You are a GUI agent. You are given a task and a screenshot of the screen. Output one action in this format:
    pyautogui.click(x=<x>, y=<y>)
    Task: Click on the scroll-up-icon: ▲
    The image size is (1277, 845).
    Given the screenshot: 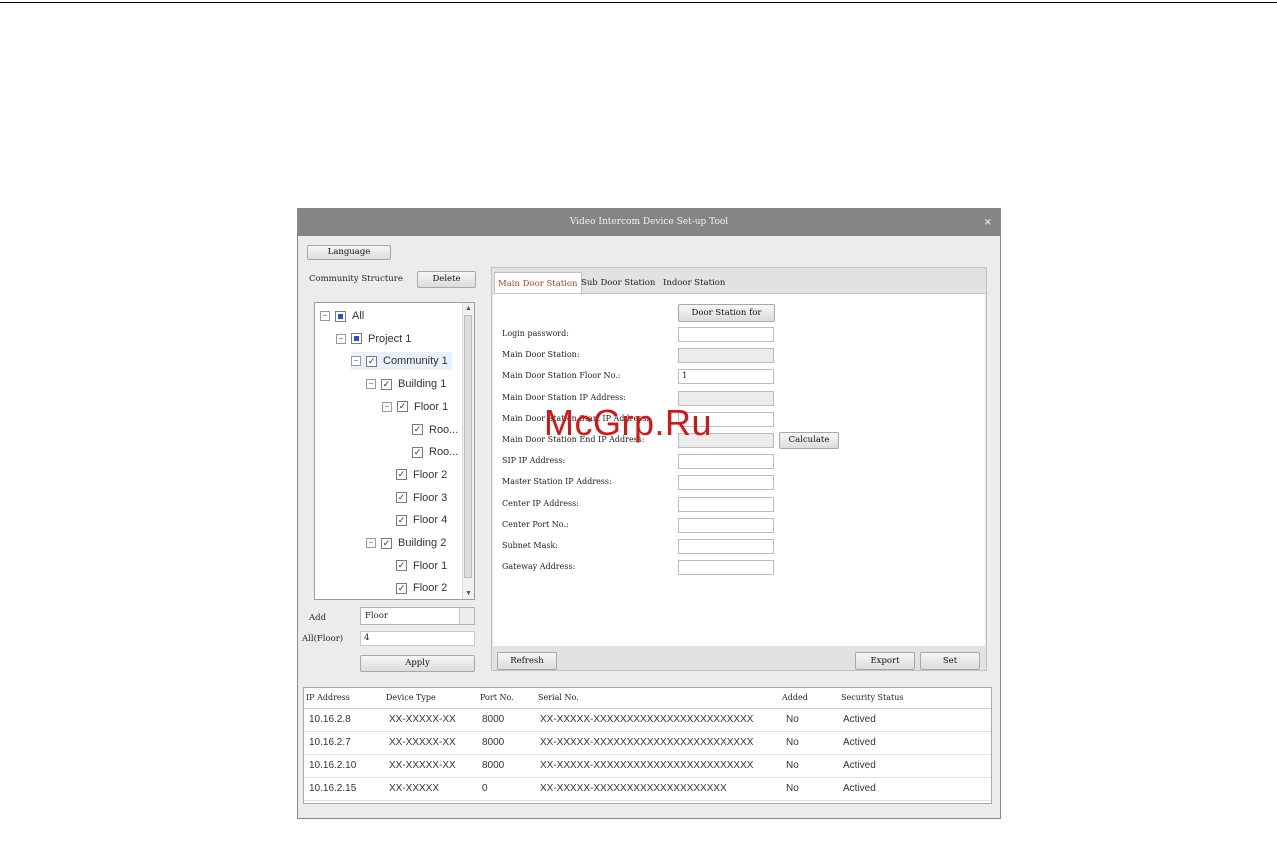 What is the action you would take?
    pyautogui.click(x=468, y=308)
    